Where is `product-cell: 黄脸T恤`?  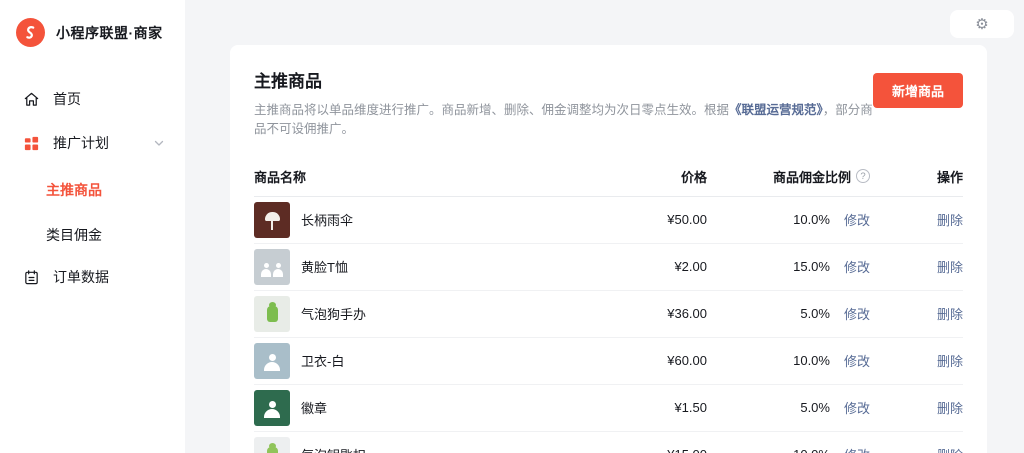 product-cell: 黄脸T恤 is located at coordinates (405, 266).